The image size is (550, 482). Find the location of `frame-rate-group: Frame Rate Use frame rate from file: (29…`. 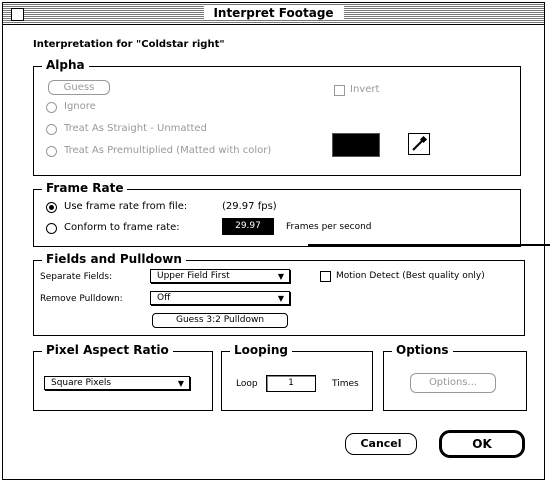

frame-rate-group: Frame Rate Use frame rate from file: (29… is located at coordinates (277, 214).